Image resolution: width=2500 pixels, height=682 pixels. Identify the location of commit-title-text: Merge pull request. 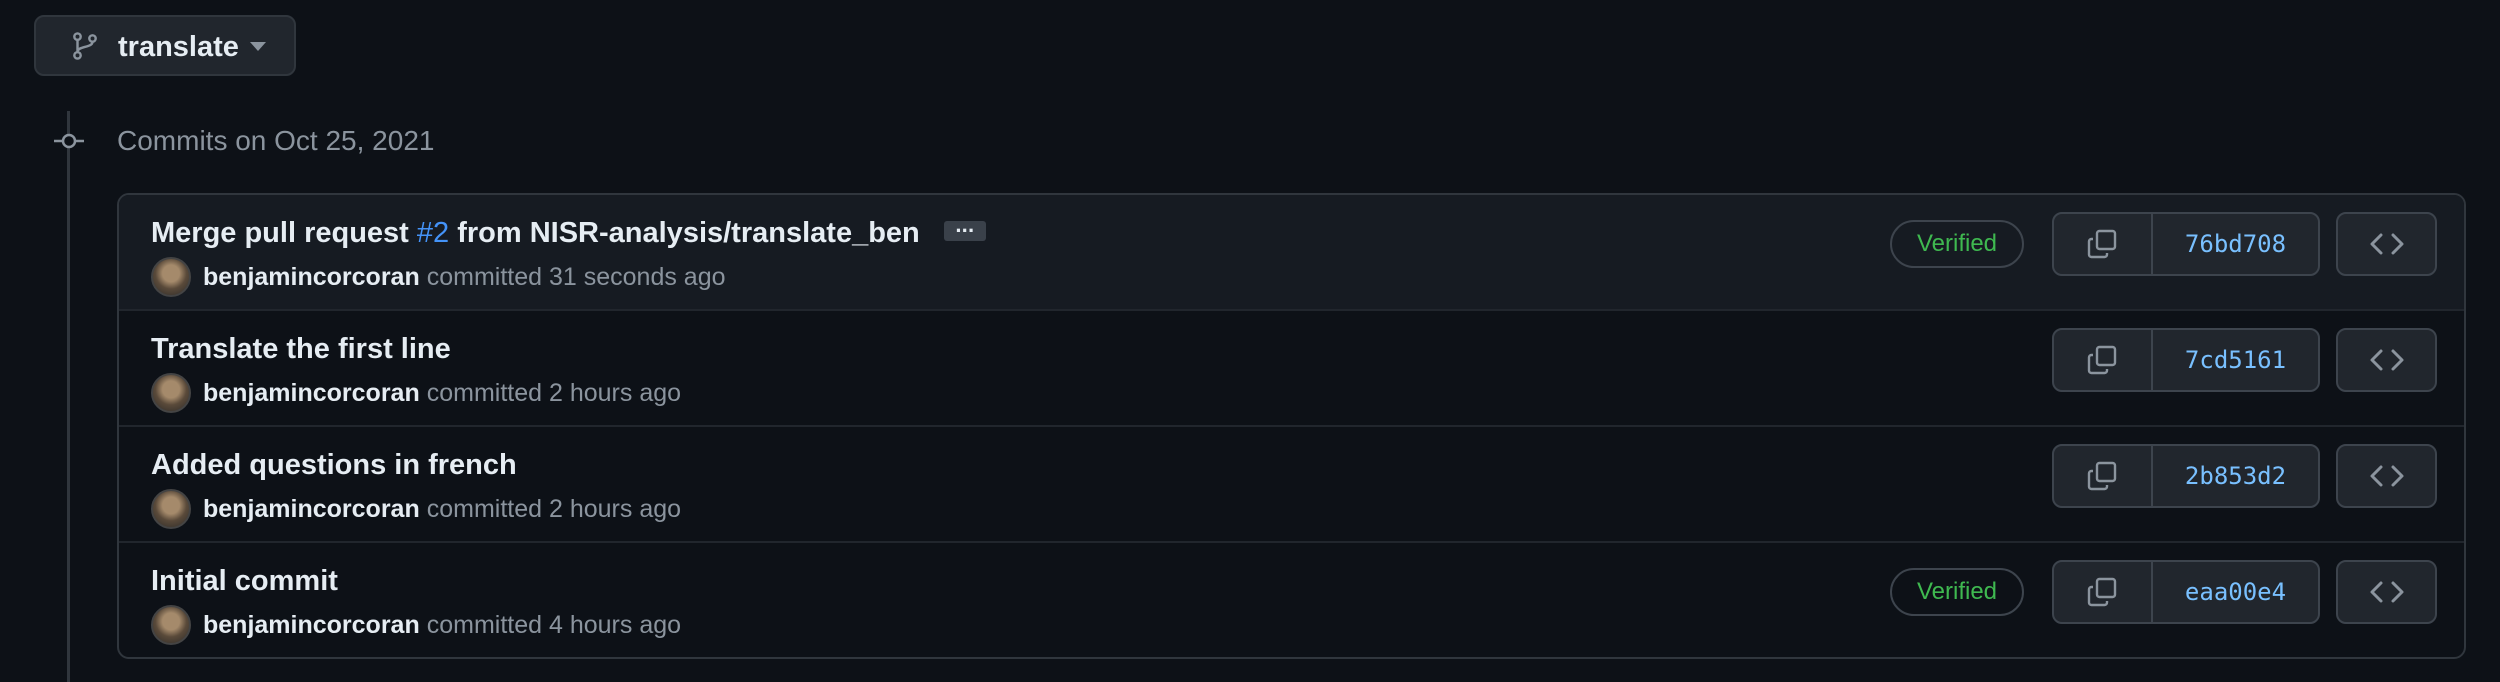
(284, 233).